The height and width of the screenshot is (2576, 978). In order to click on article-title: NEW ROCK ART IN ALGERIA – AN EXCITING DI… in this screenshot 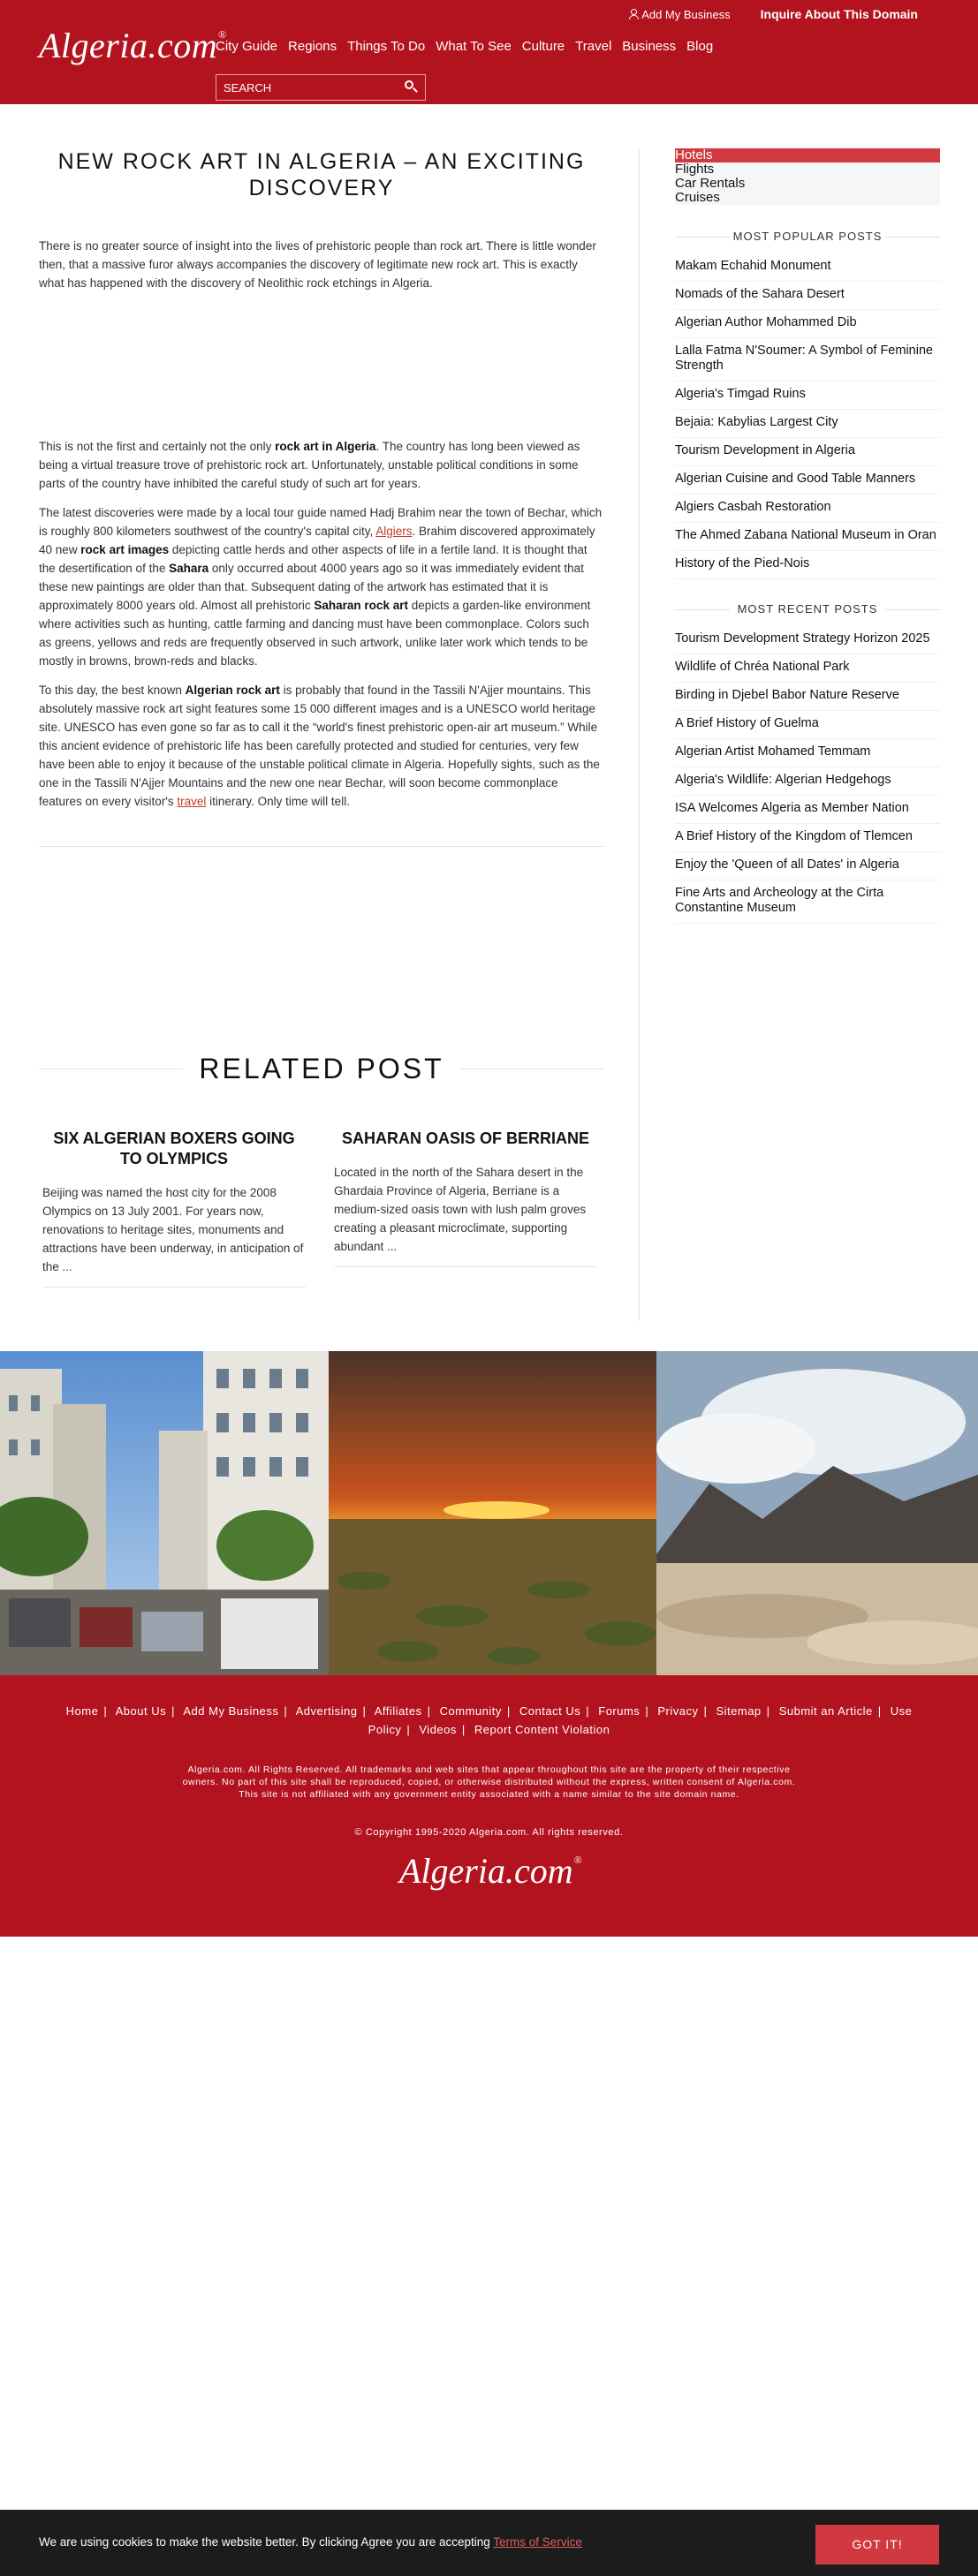, I will do `click(321, 174)`.